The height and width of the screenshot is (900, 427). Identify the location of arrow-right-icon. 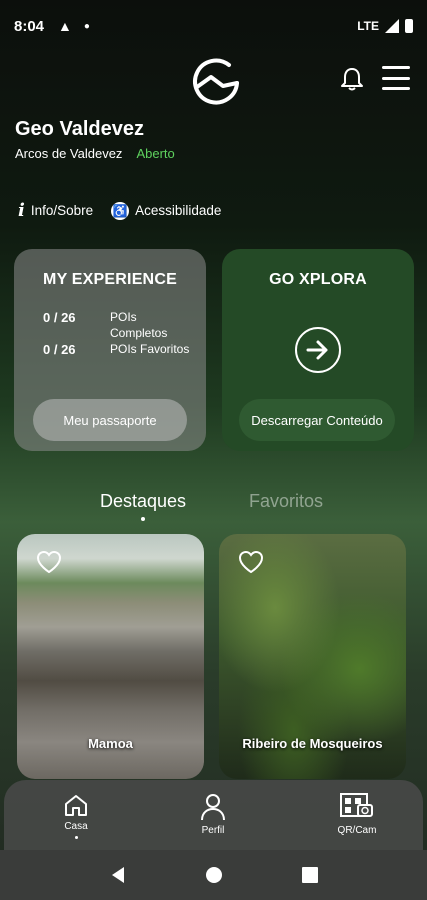
(318, 350).